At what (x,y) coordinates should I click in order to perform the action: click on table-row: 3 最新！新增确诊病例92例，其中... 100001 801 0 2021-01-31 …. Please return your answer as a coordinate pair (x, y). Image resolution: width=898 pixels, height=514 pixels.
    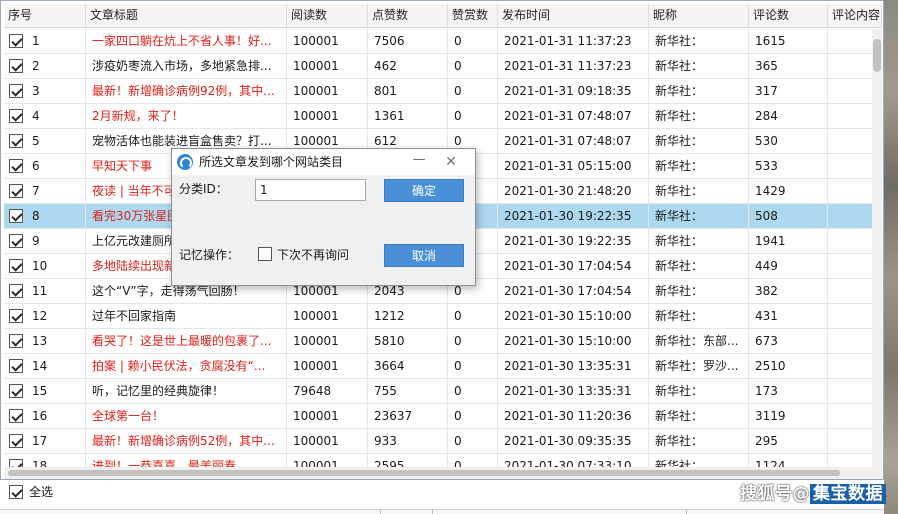
    Looking at the image, I should click on (443, 91).